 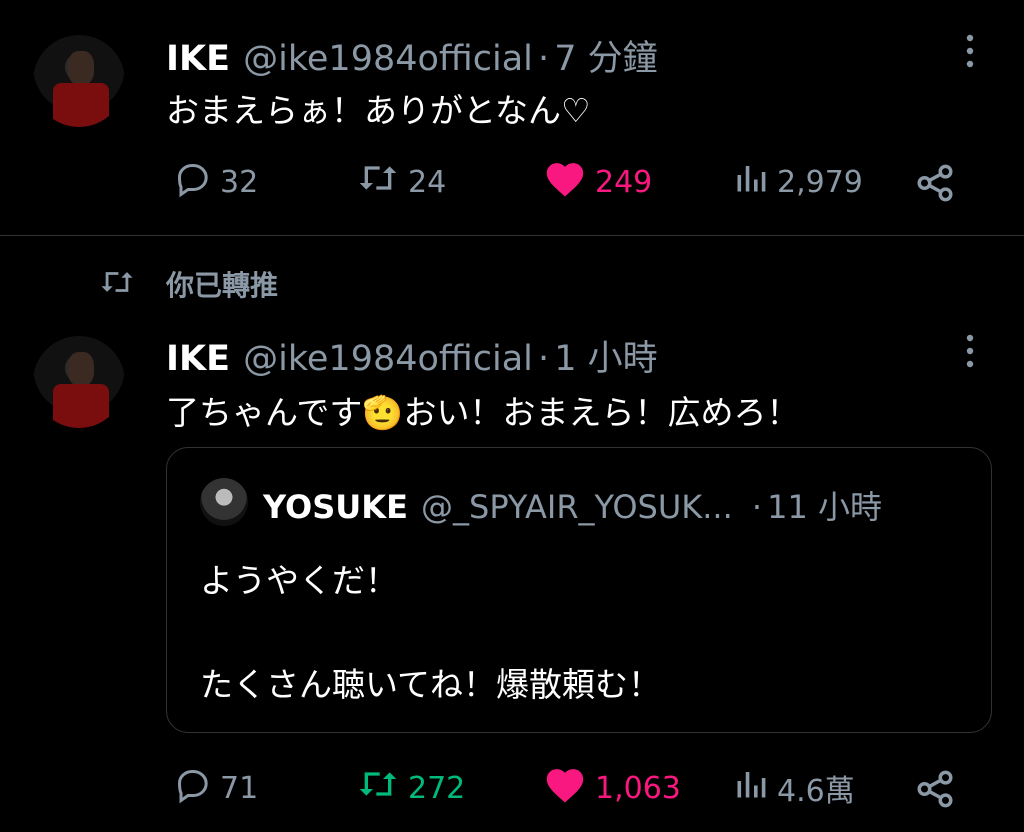 What do you see at coordinates (825, 507) in the screenshot?
I see `quoted-time: 11 小時` at bounding box center [825, 507].